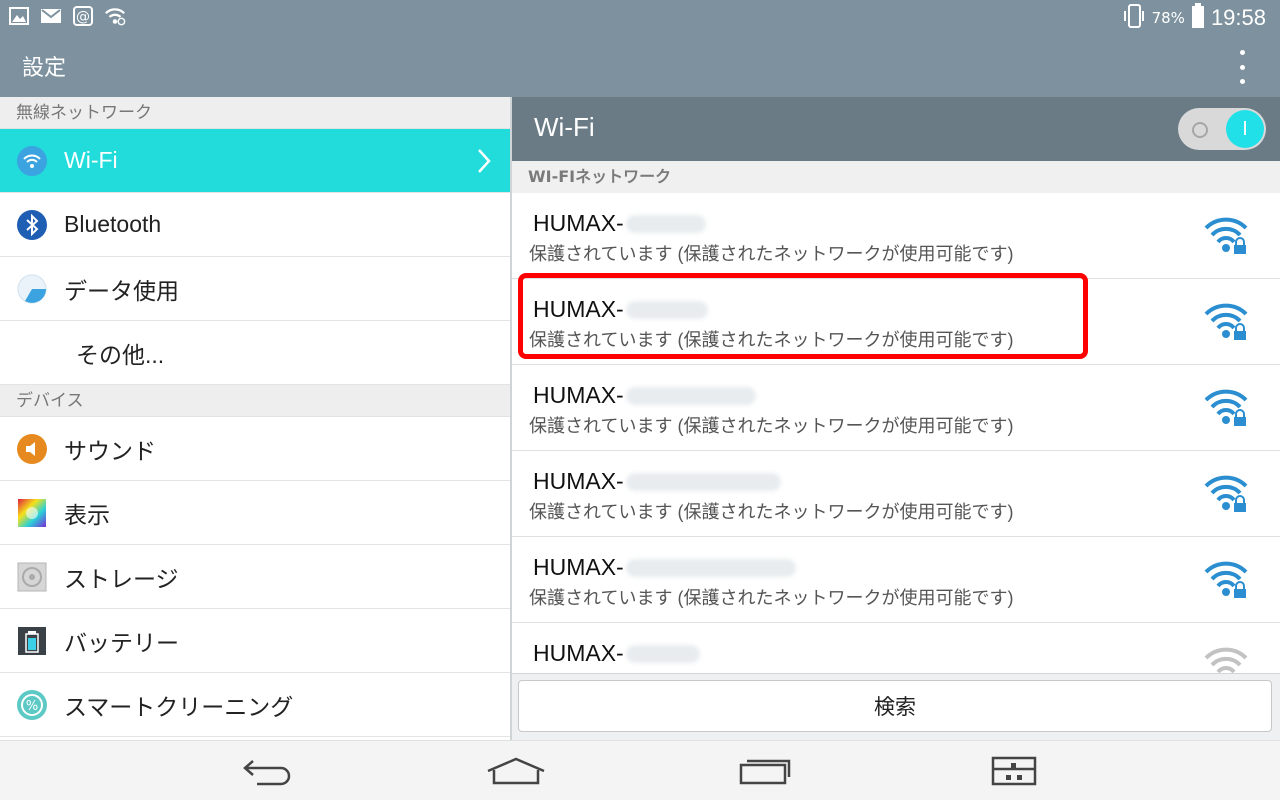 Image resolution: width=1280 pixels, height=800 pixels. I want to click on dual-window-icon, so click(1014, 771).